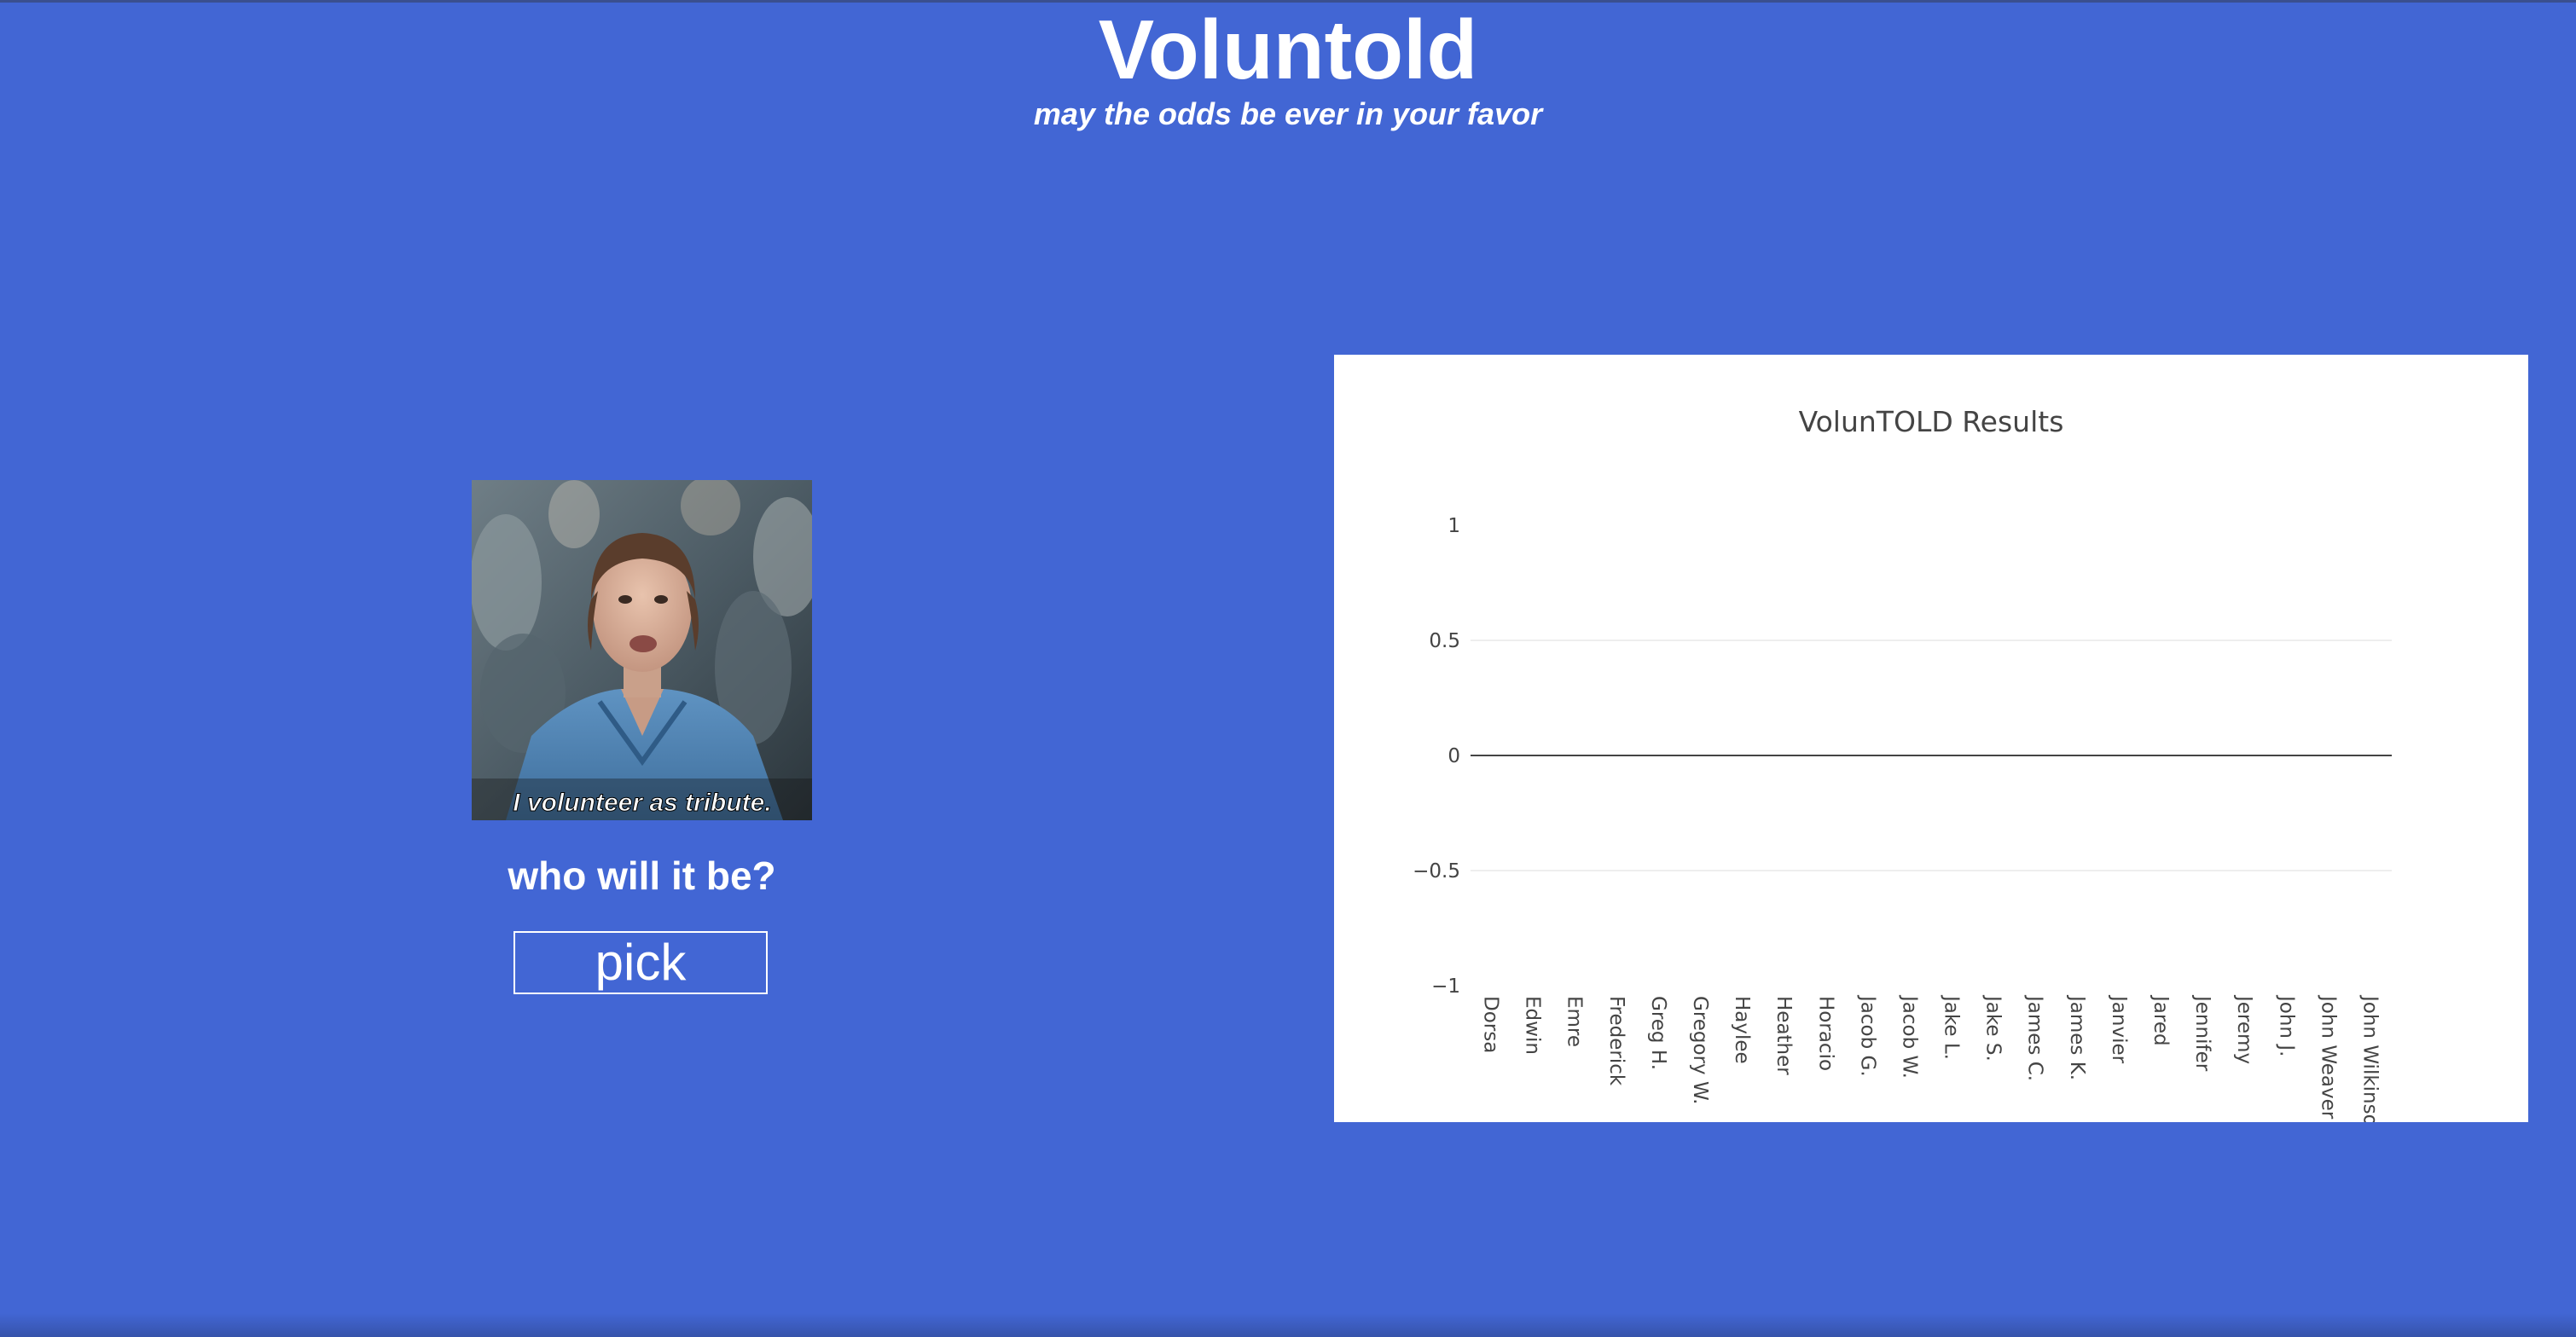  What do you see at coordinates (1616, 1041) in the screenshot?
I see `x-tick-label: Frederick` at bounding box center [1616, 1041].